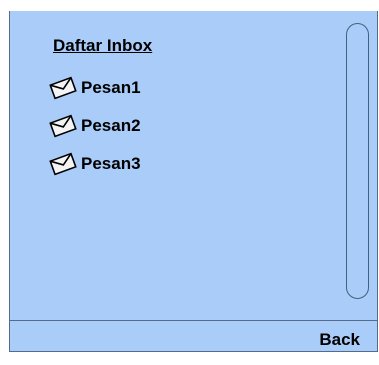 The width and height of the screenshot is (379, 365). I want to click on message-item-1: Pesan1, so click(94, 88).